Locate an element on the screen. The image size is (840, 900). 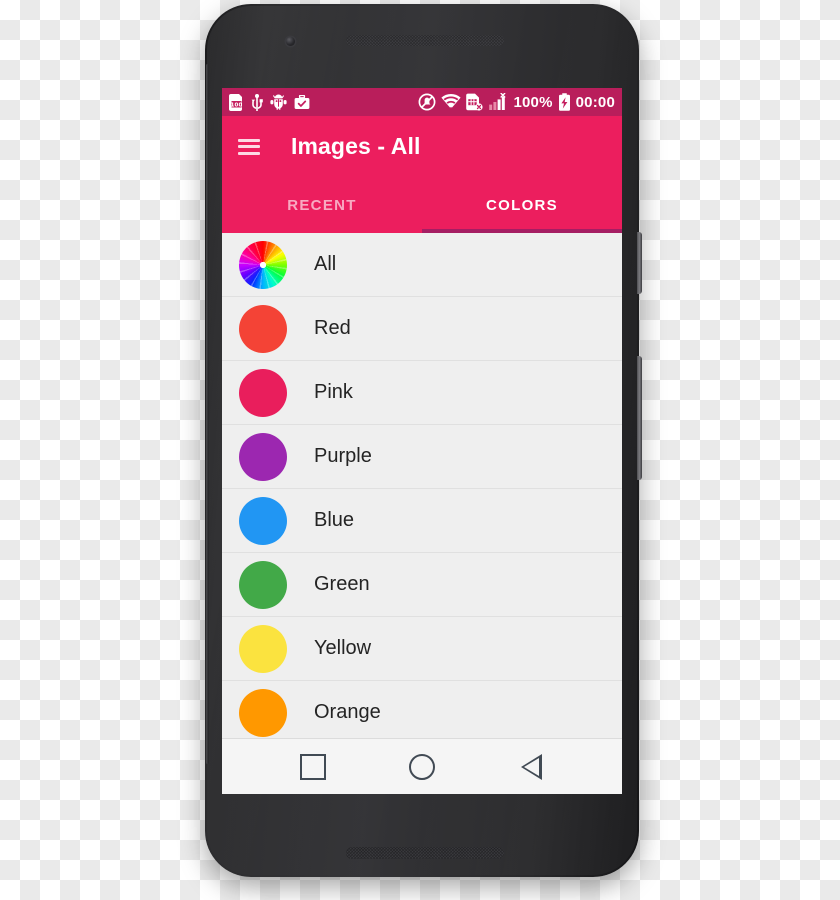
status-bar: 100 100% 00:00 is located at coordinates (422, 102).